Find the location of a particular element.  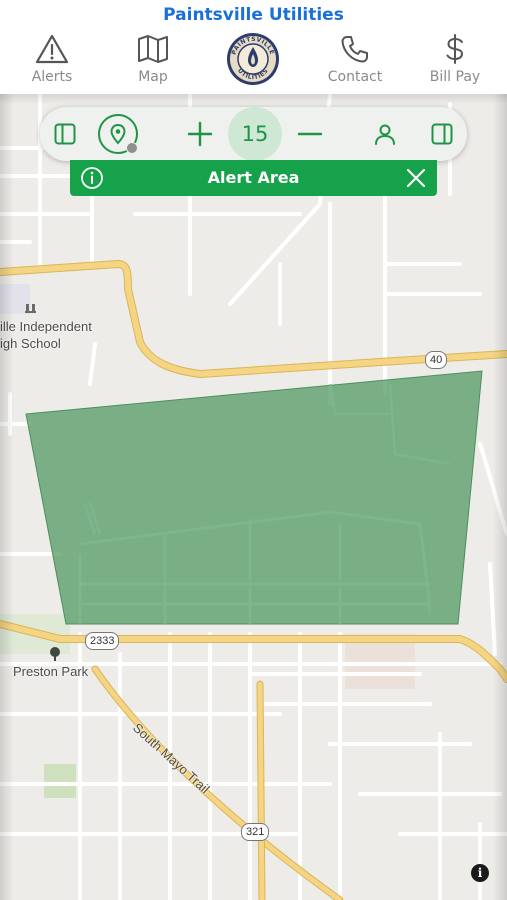

alert-title: Alert Area is located at coordinates (253, 177).